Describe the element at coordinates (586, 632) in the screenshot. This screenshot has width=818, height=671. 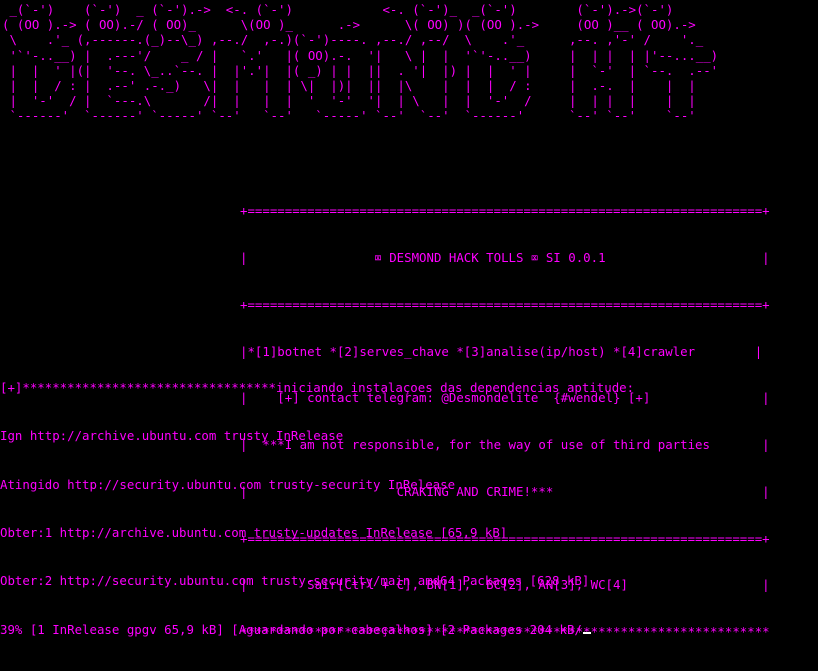
I see `text-cursor` at that location.